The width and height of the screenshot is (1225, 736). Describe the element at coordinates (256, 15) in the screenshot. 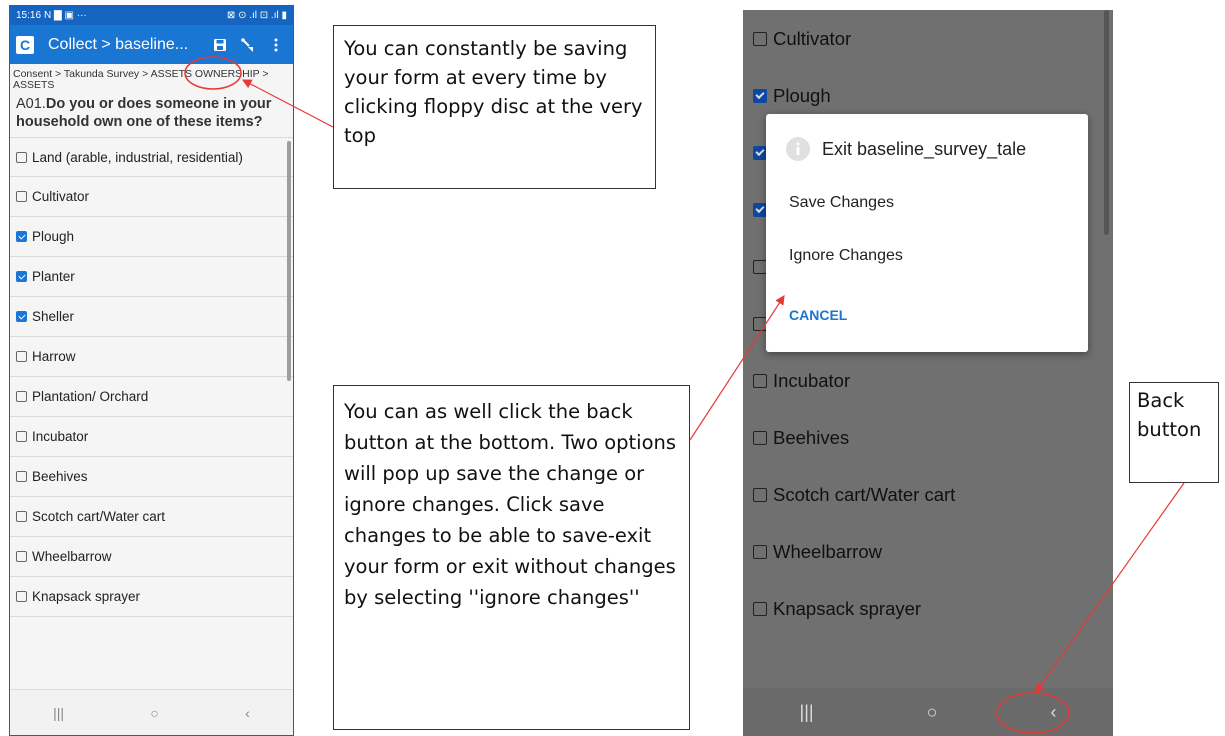

I see `status-system-icons: ⊠ ⊙ .ıl ⊡ .ıl ▮` at that location.